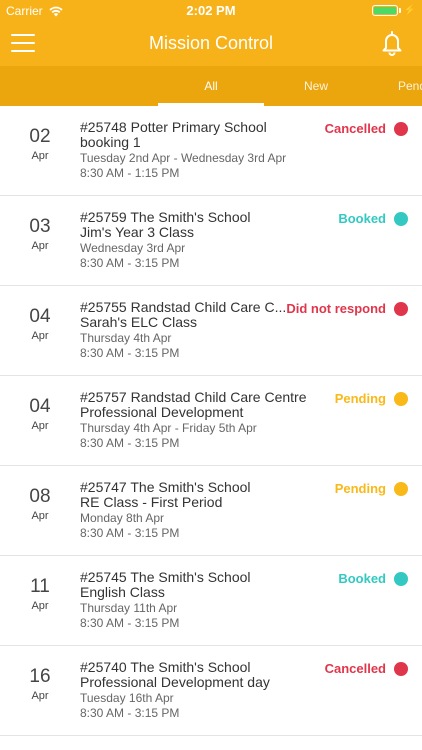 This screenshot has width=422, height=750. I want to click on tab-bar: All New Pend, so click(211, 86).